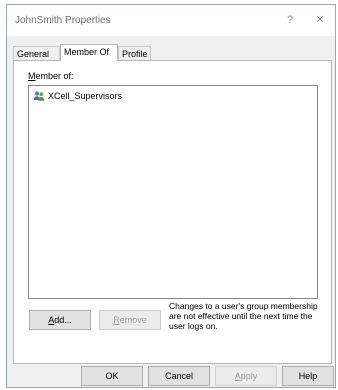 The width and height of the screenshot is (338, 390). Describe the element at coordinates (51, 76) in the screenshot. I see `member-of-label: Member of:` at that location.